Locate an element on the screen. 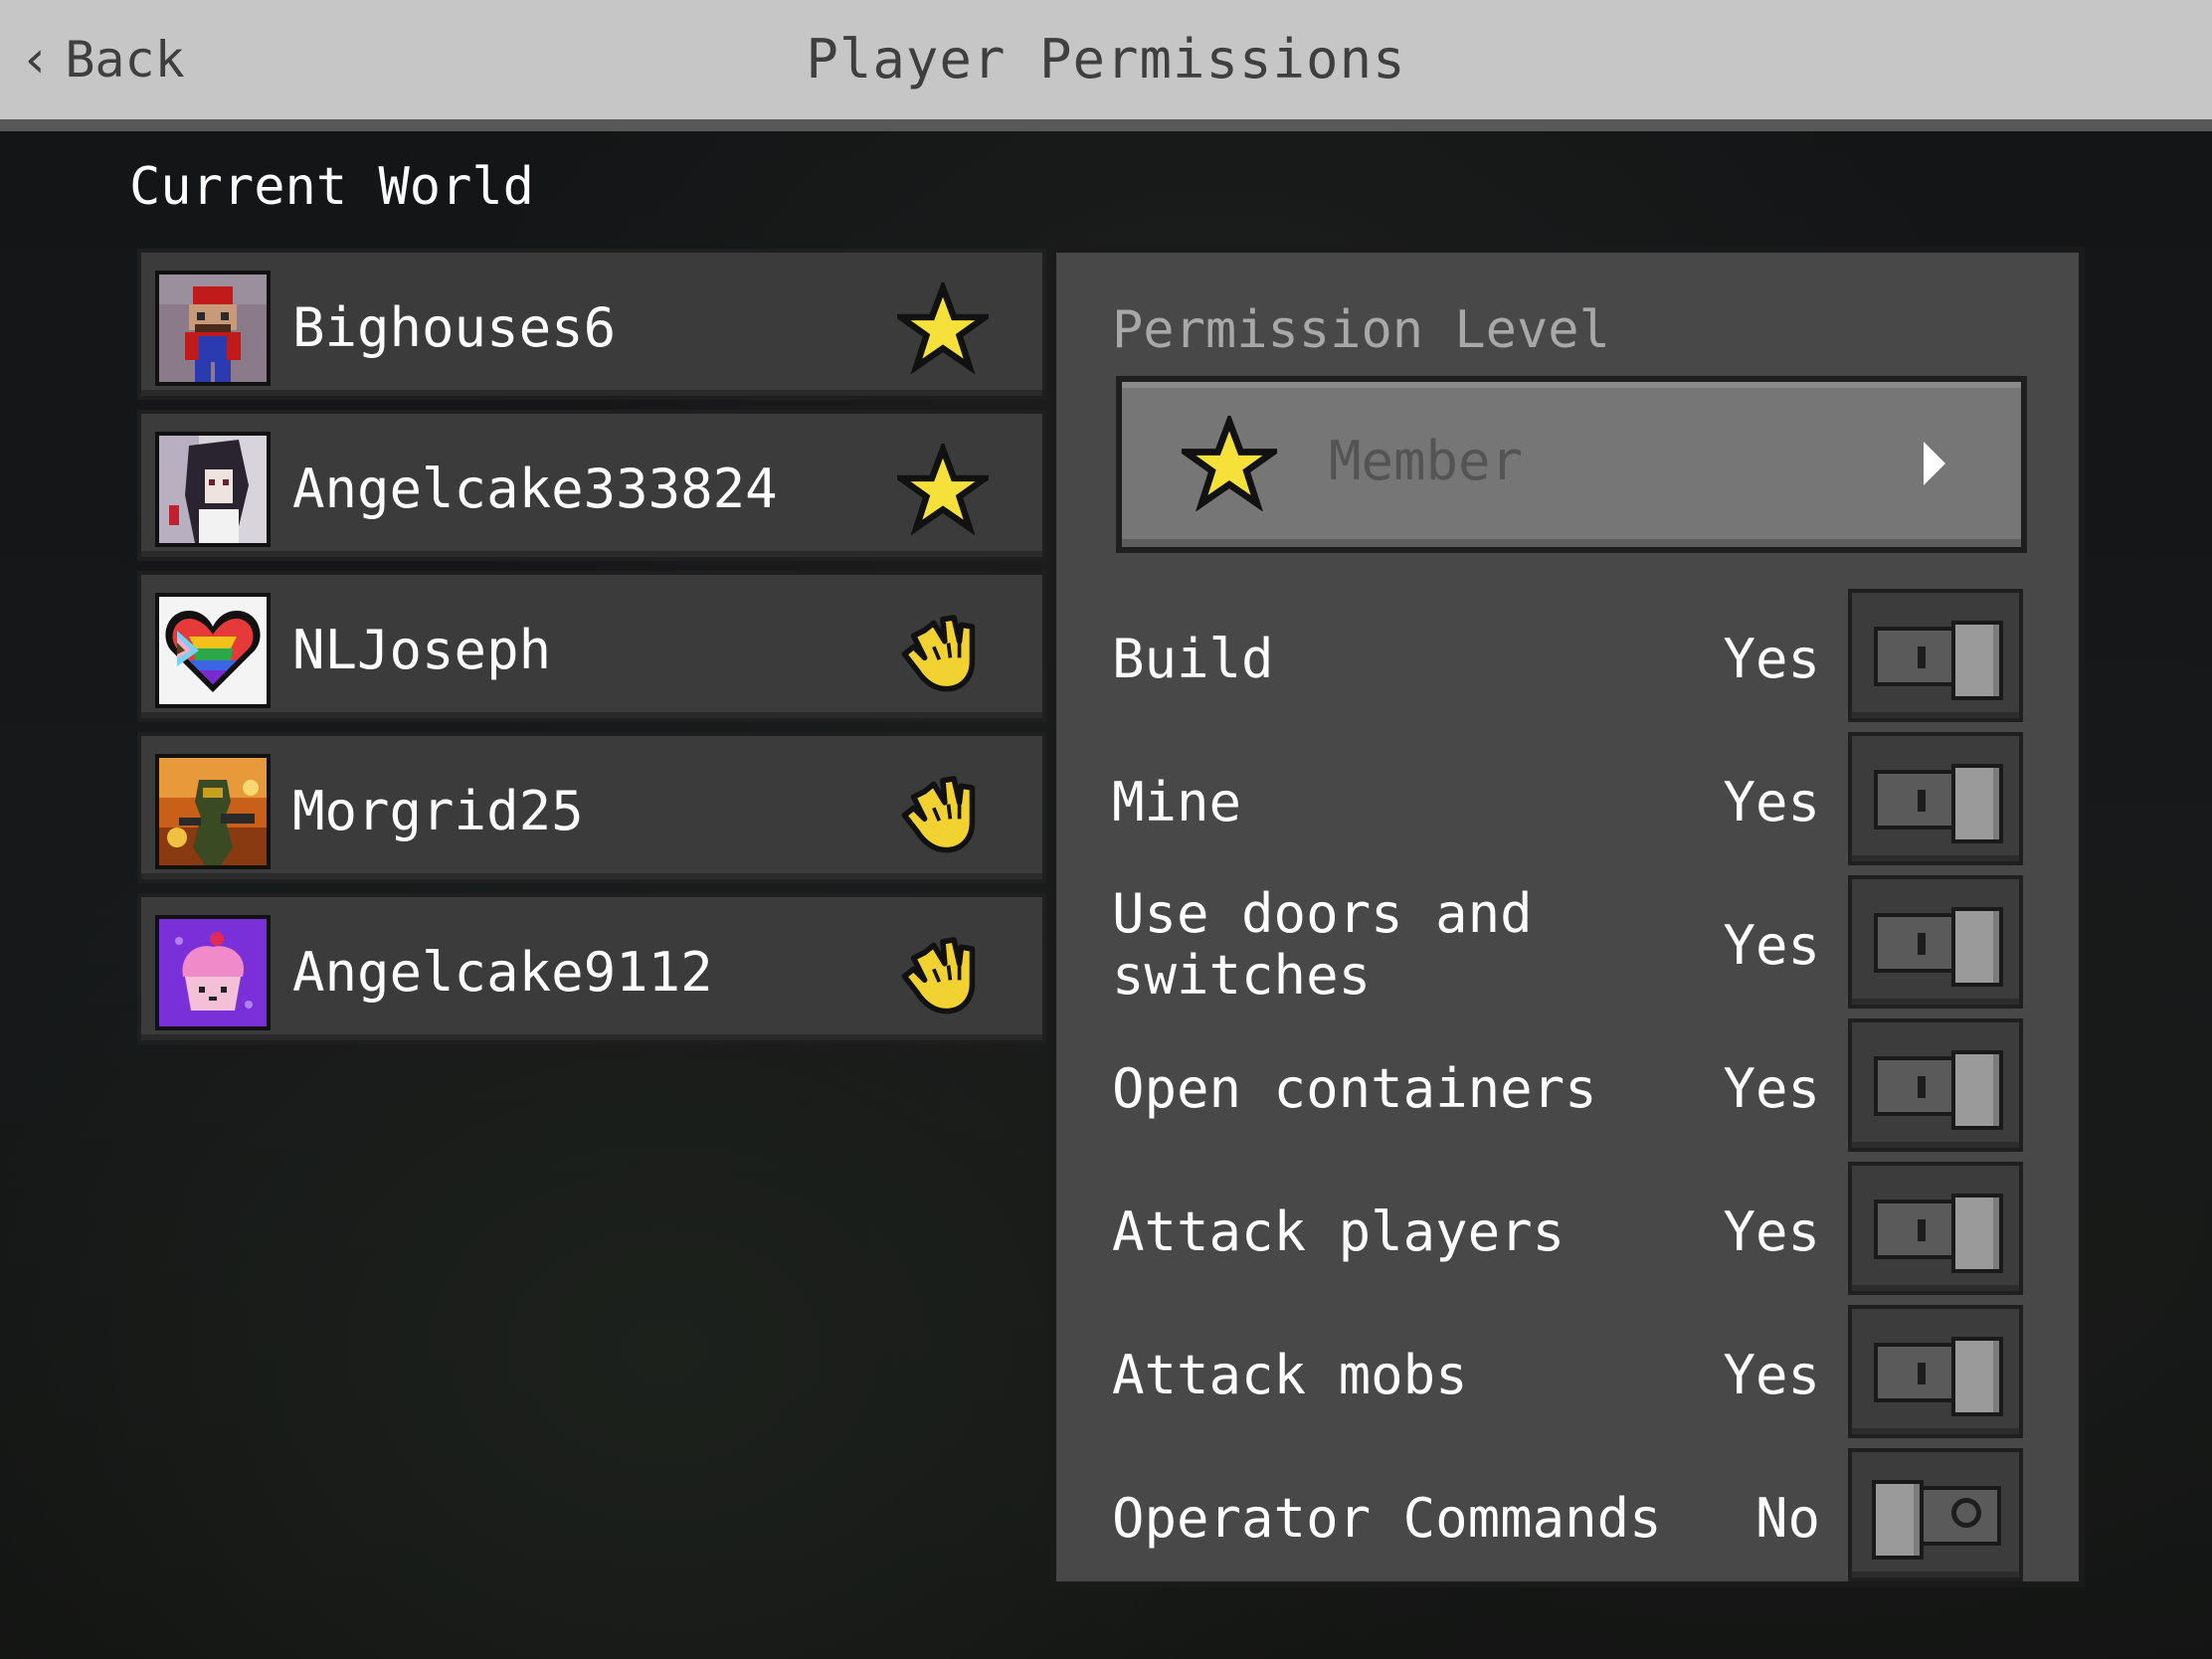  permission-level-value: Member is located at coordinates (1426, 461).